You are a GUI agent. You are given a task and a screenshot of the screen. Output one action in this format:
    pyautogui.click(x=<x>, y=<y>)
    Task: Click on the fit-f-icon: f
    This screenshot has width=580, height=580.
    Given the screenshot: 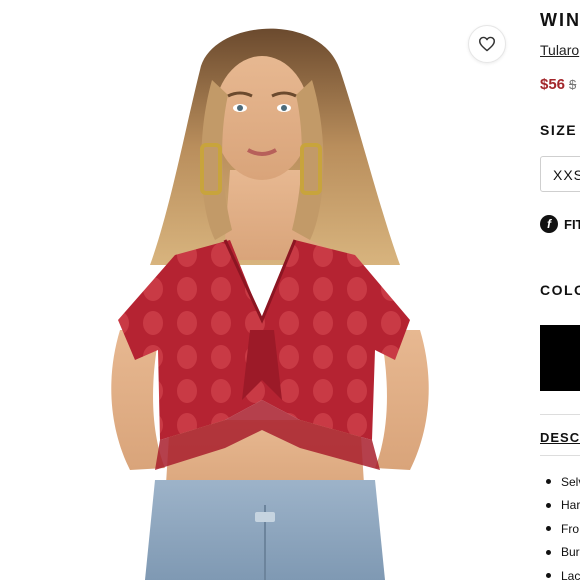 What is the action you would take?
    pyautogui.click(x=549, y=224)
    